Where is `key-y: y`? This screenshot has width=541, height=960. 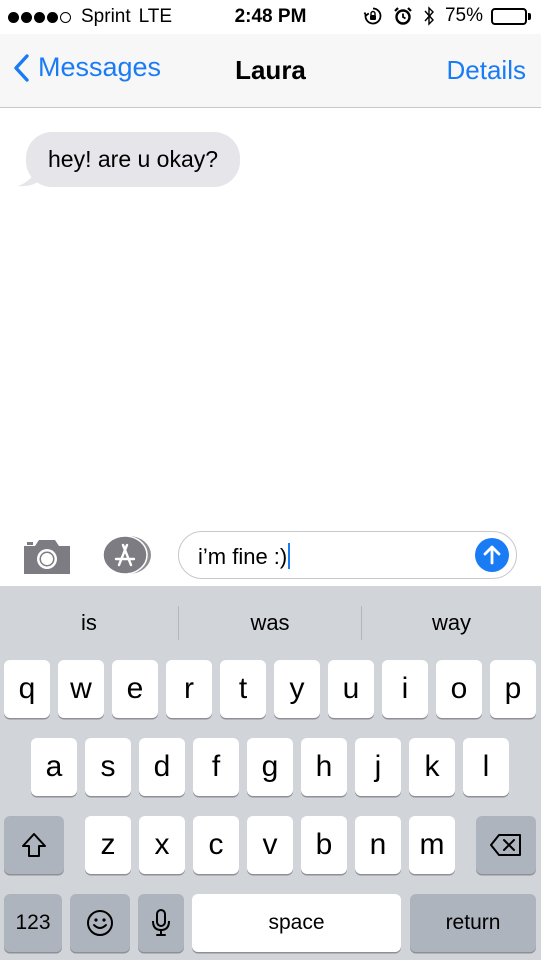 key-y: y is located at coordinates (297, 689).